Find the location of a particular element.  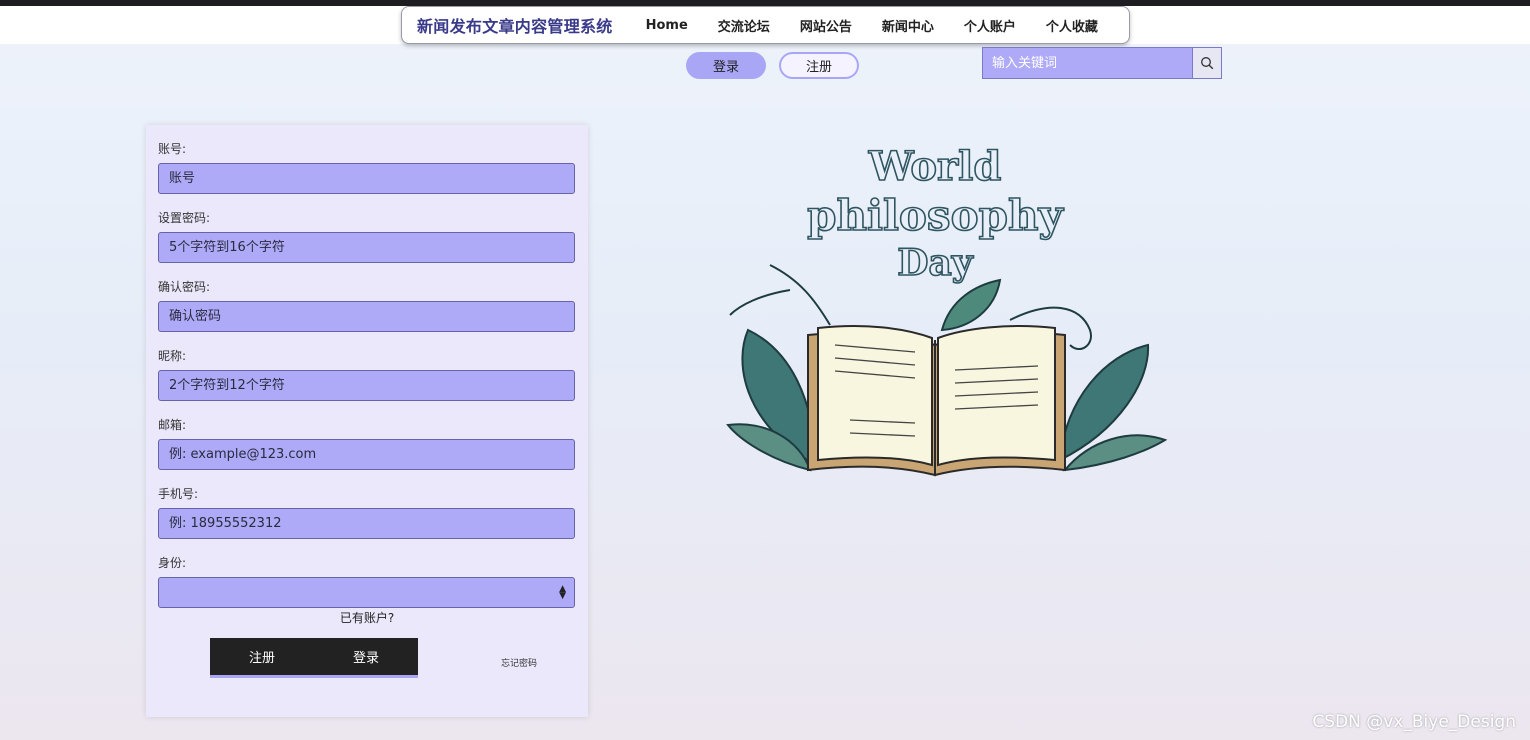

account-input is located at coordinates (366, 178).